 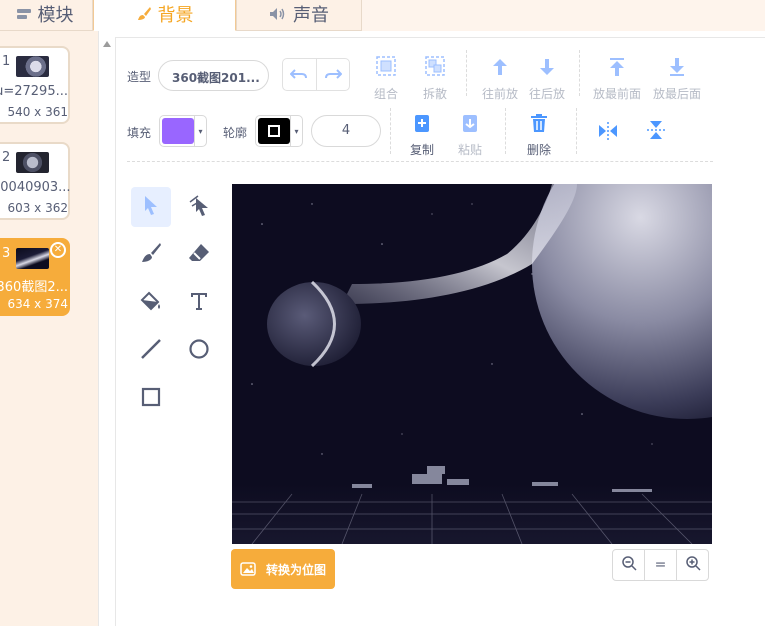 I want to click on costume-size: 603 x 362, so click(x=37, y=208).